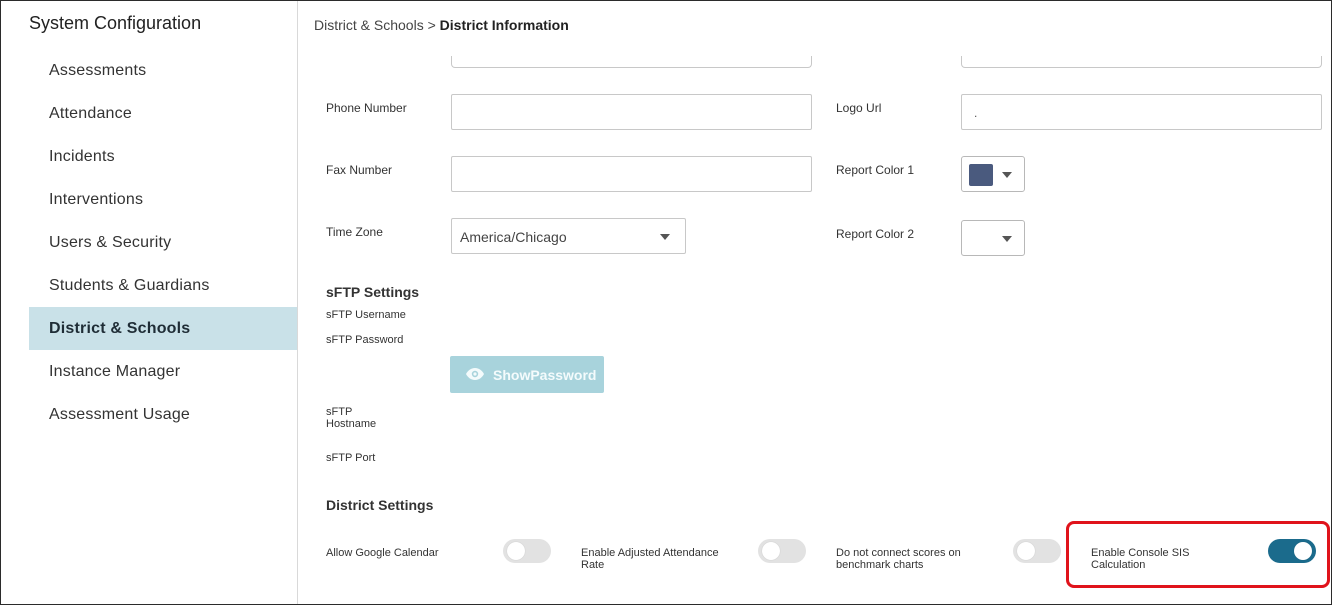 The image size is (1332, 605). What do you see at coordinates (373, 292) in the screenshot?
I see `sftp-settings-heading: sFTP Settings` at bounding box center [373, 292].